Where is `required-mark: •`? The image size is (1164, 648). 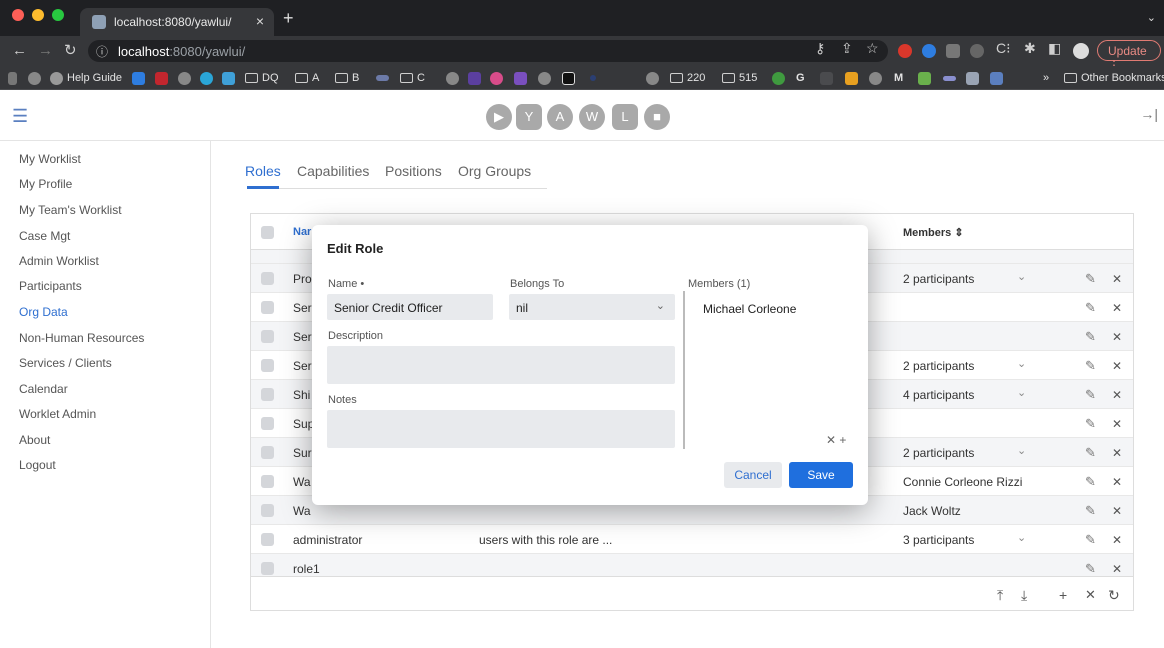 required-mark: • is located at coordinates (362, 284).